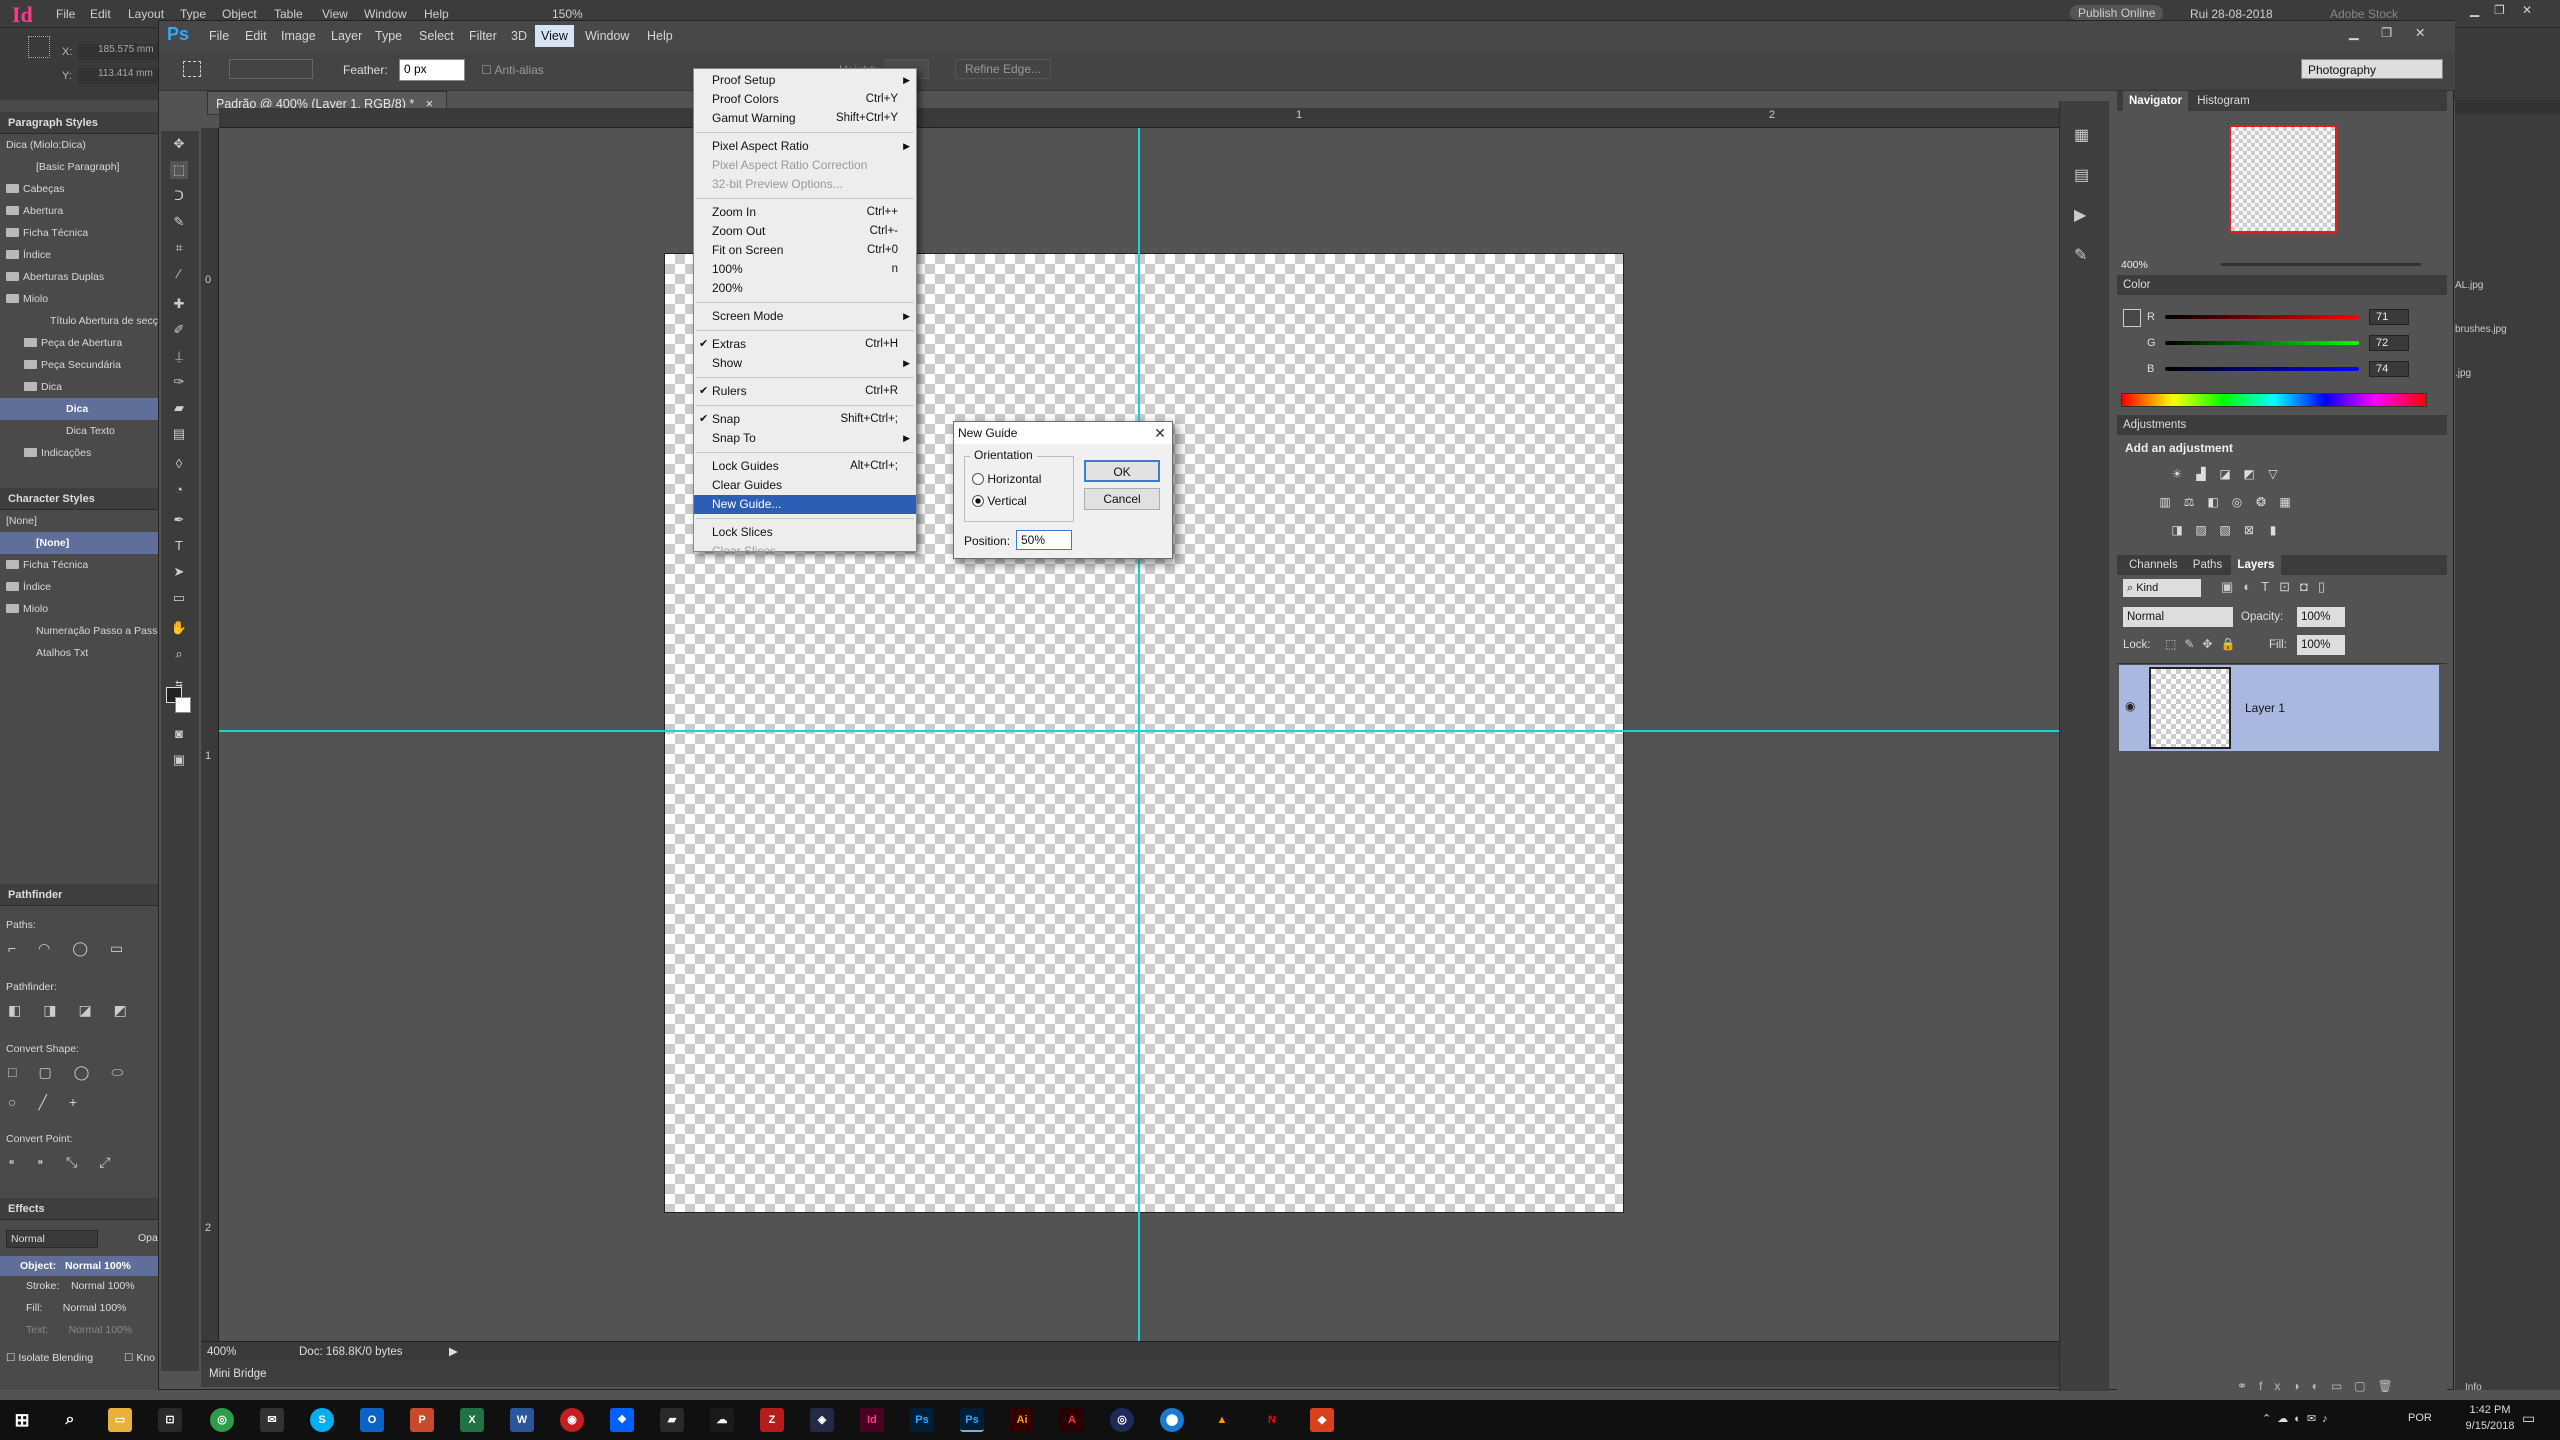 This screenshot has height=1440, width=2560. Describe the element at coordinates (805, 485) in the screenshot. I see `view-menu-item: Clear Guides` at that location.